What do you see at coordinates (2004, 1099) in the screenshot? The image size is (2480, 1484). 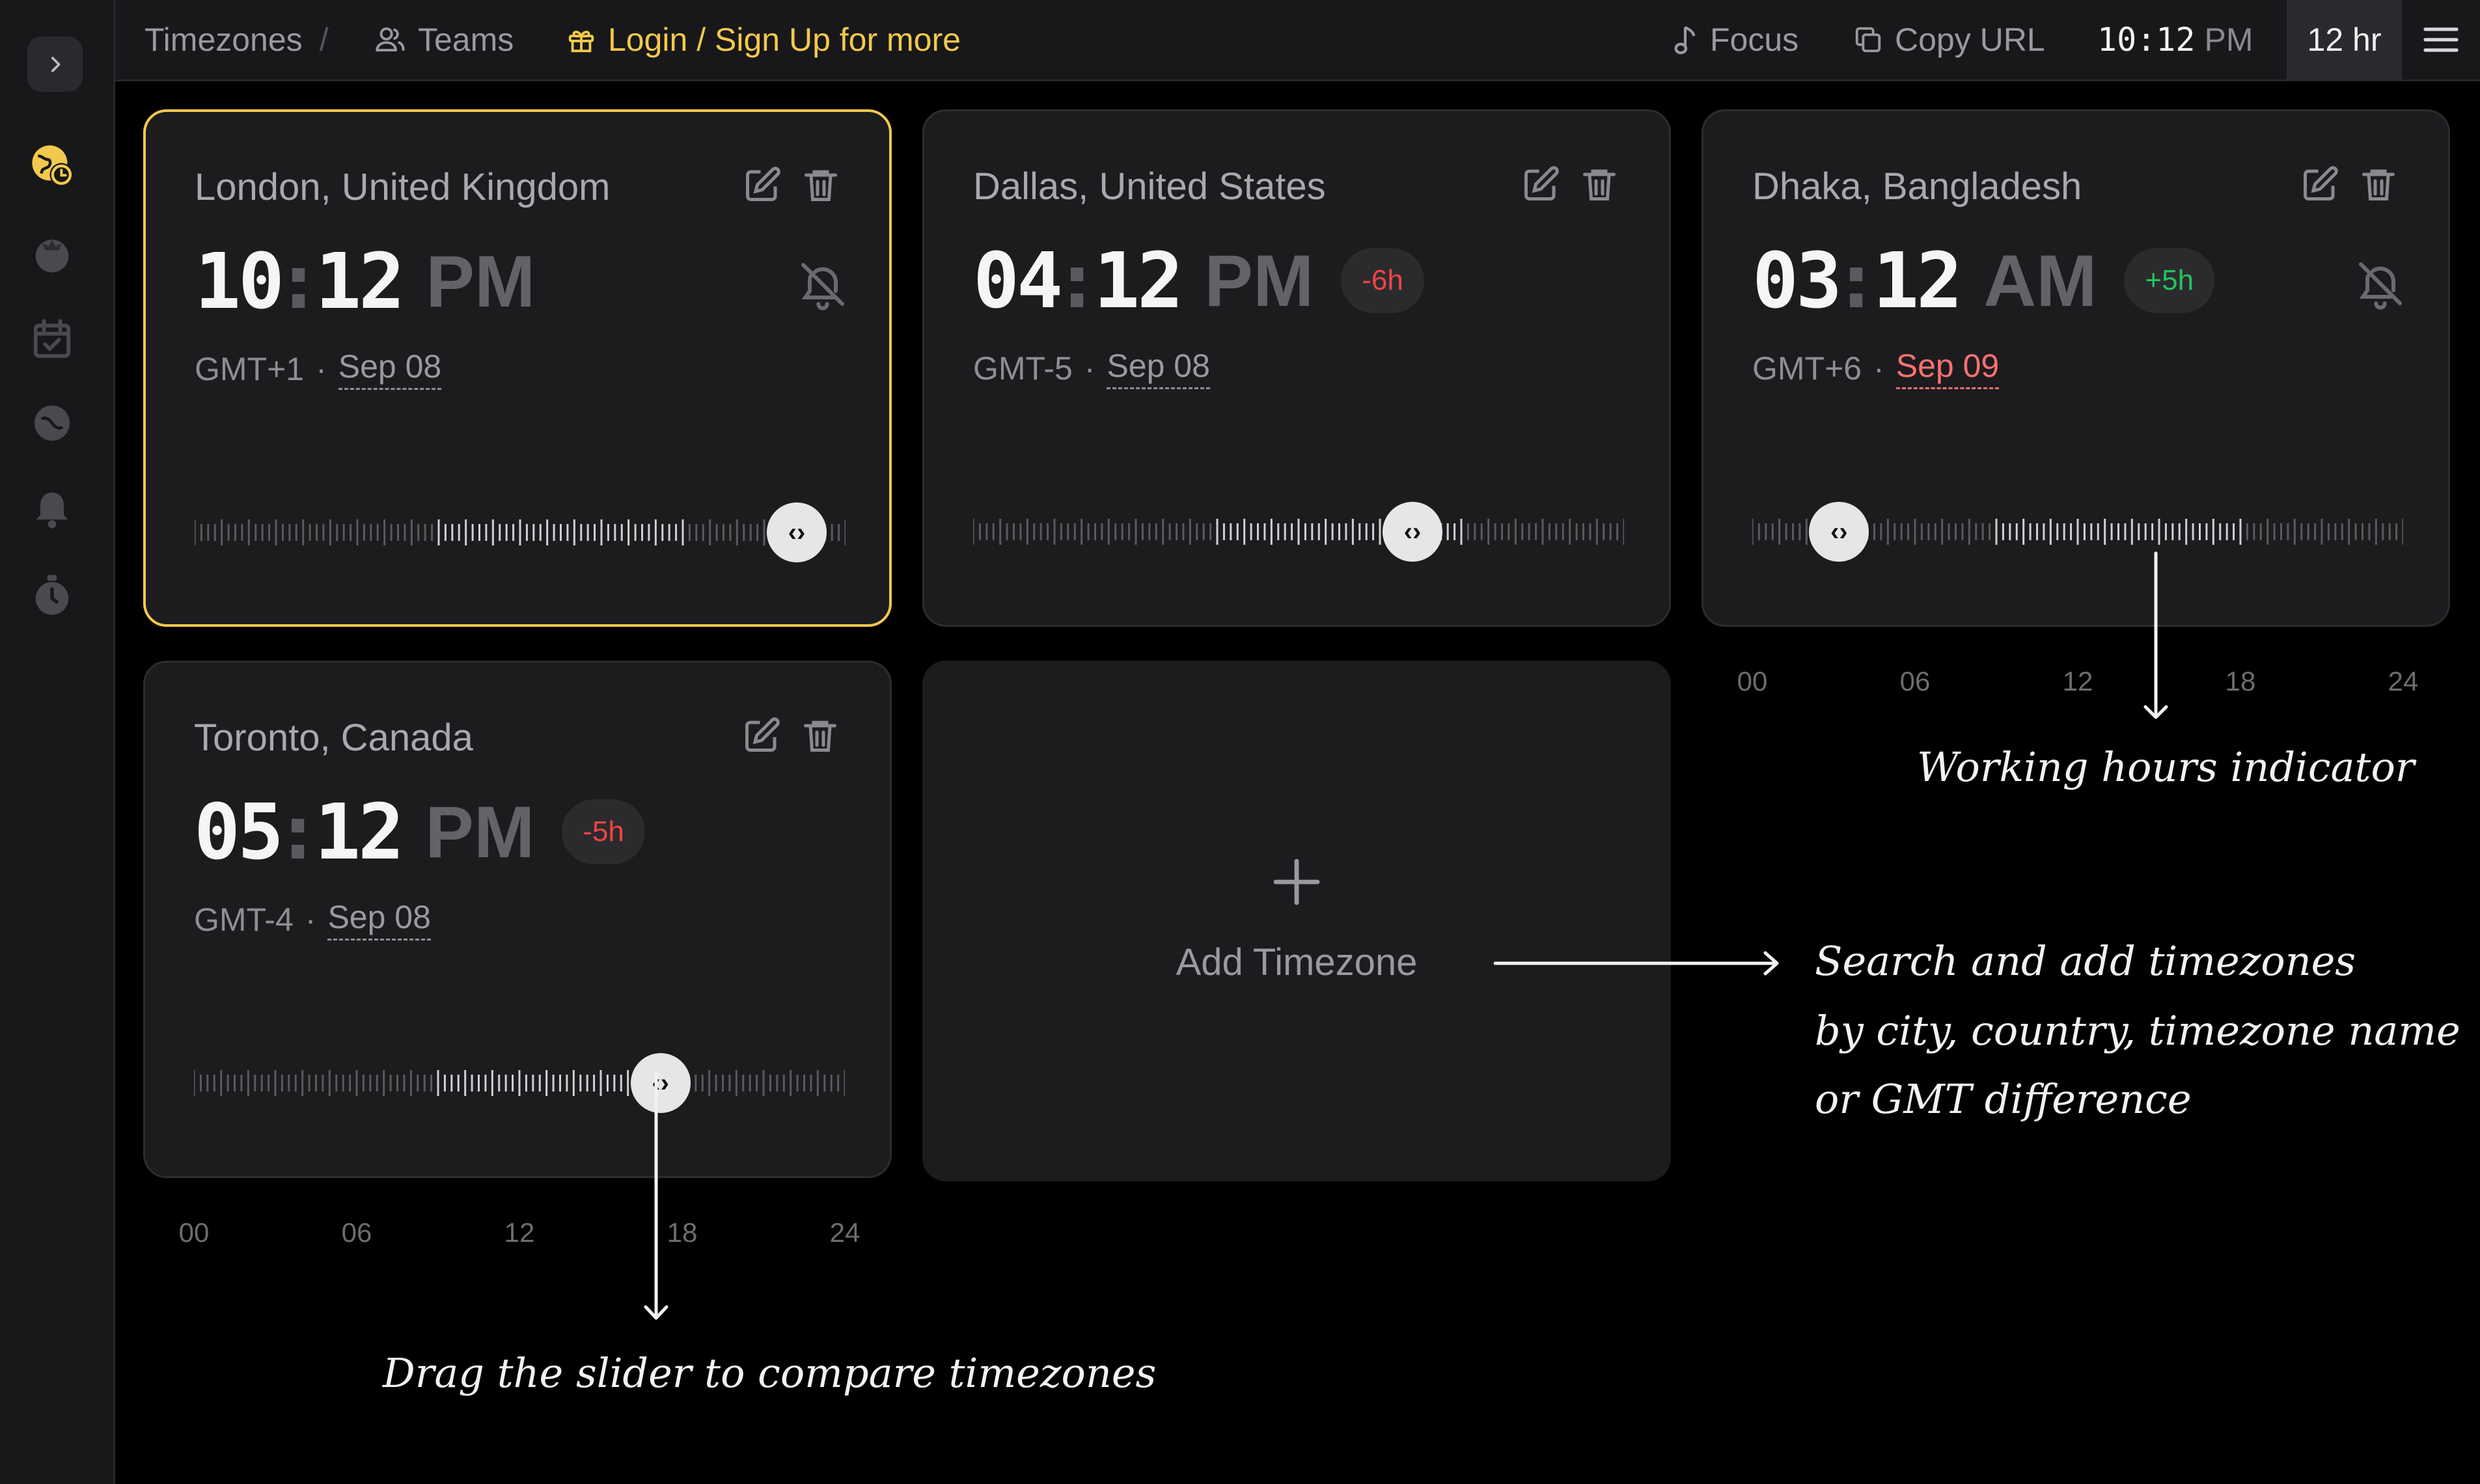 I see `search-note-line3: or GMT difference` at bounding box center [2004, 1099].